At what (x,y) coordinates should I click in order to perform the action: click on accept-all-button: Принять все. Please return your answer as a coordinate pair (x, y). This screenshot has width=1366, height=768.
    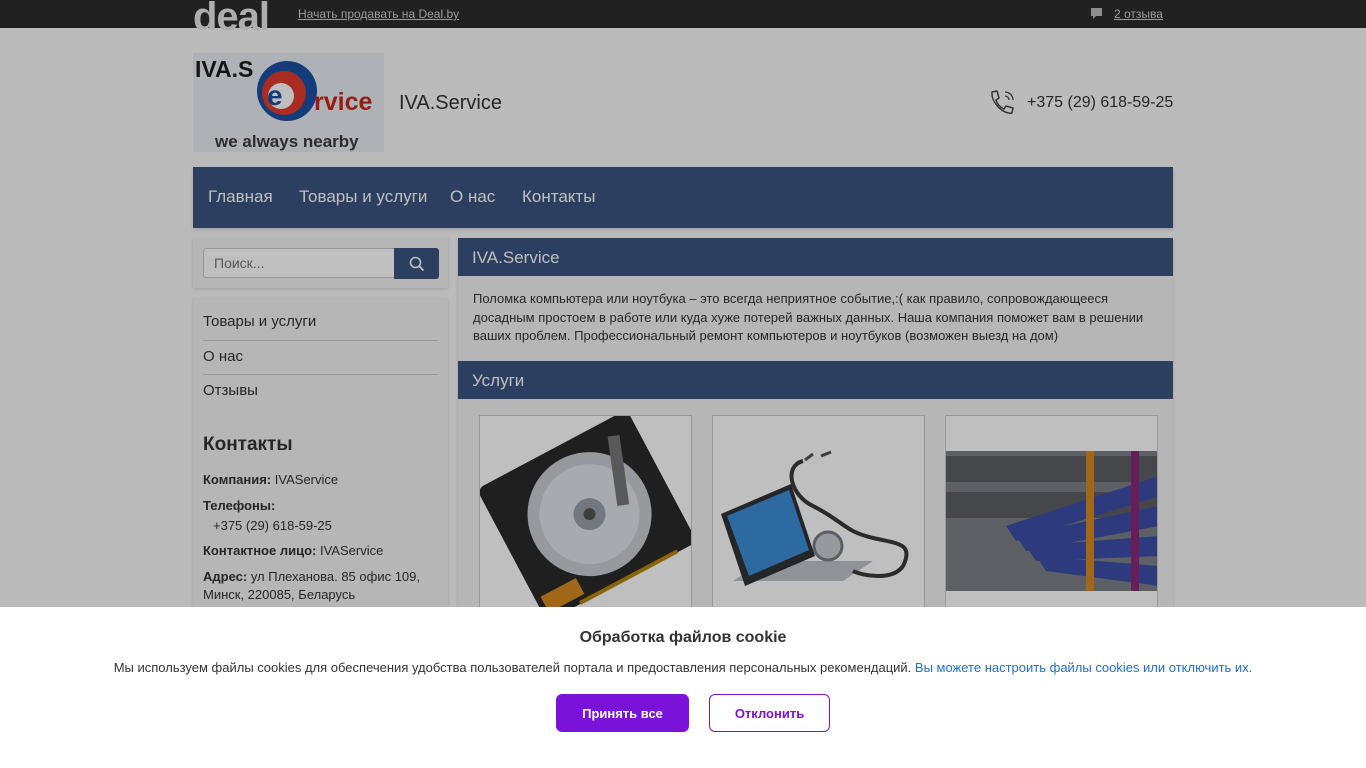
    Looking at the image, I should click on (622, 713).